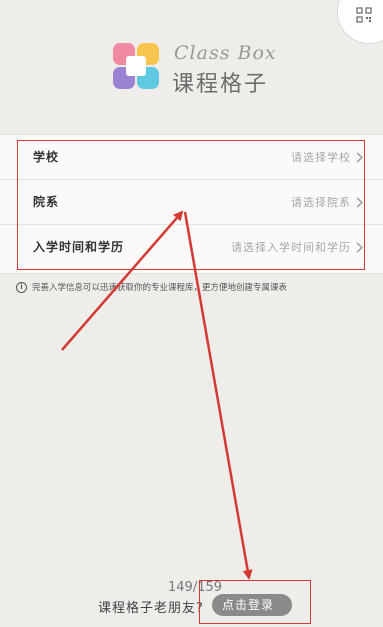  What do you see at coordinates (136, 66) in the screenshot?
I see `class-box-logo-icon` at bounding box center [136, 66].